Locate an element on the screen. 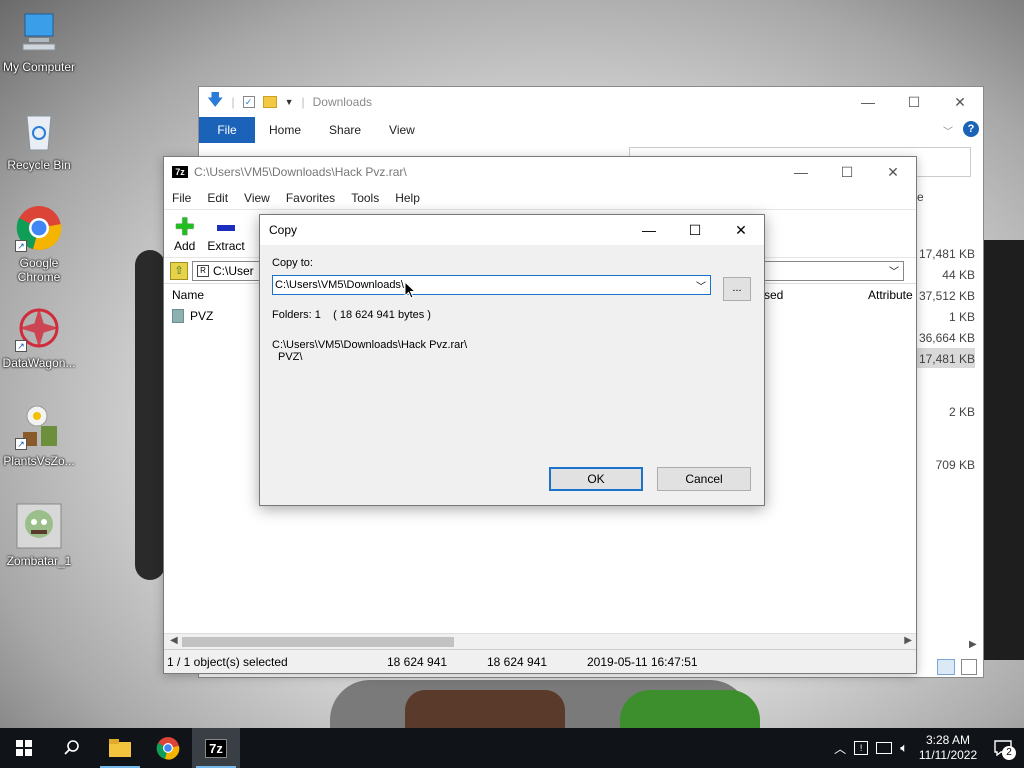 This screenshot has width=1024, height=768. copy-dialog-window-controls: — ☐ ✕ is located at coordinates (695, 230).